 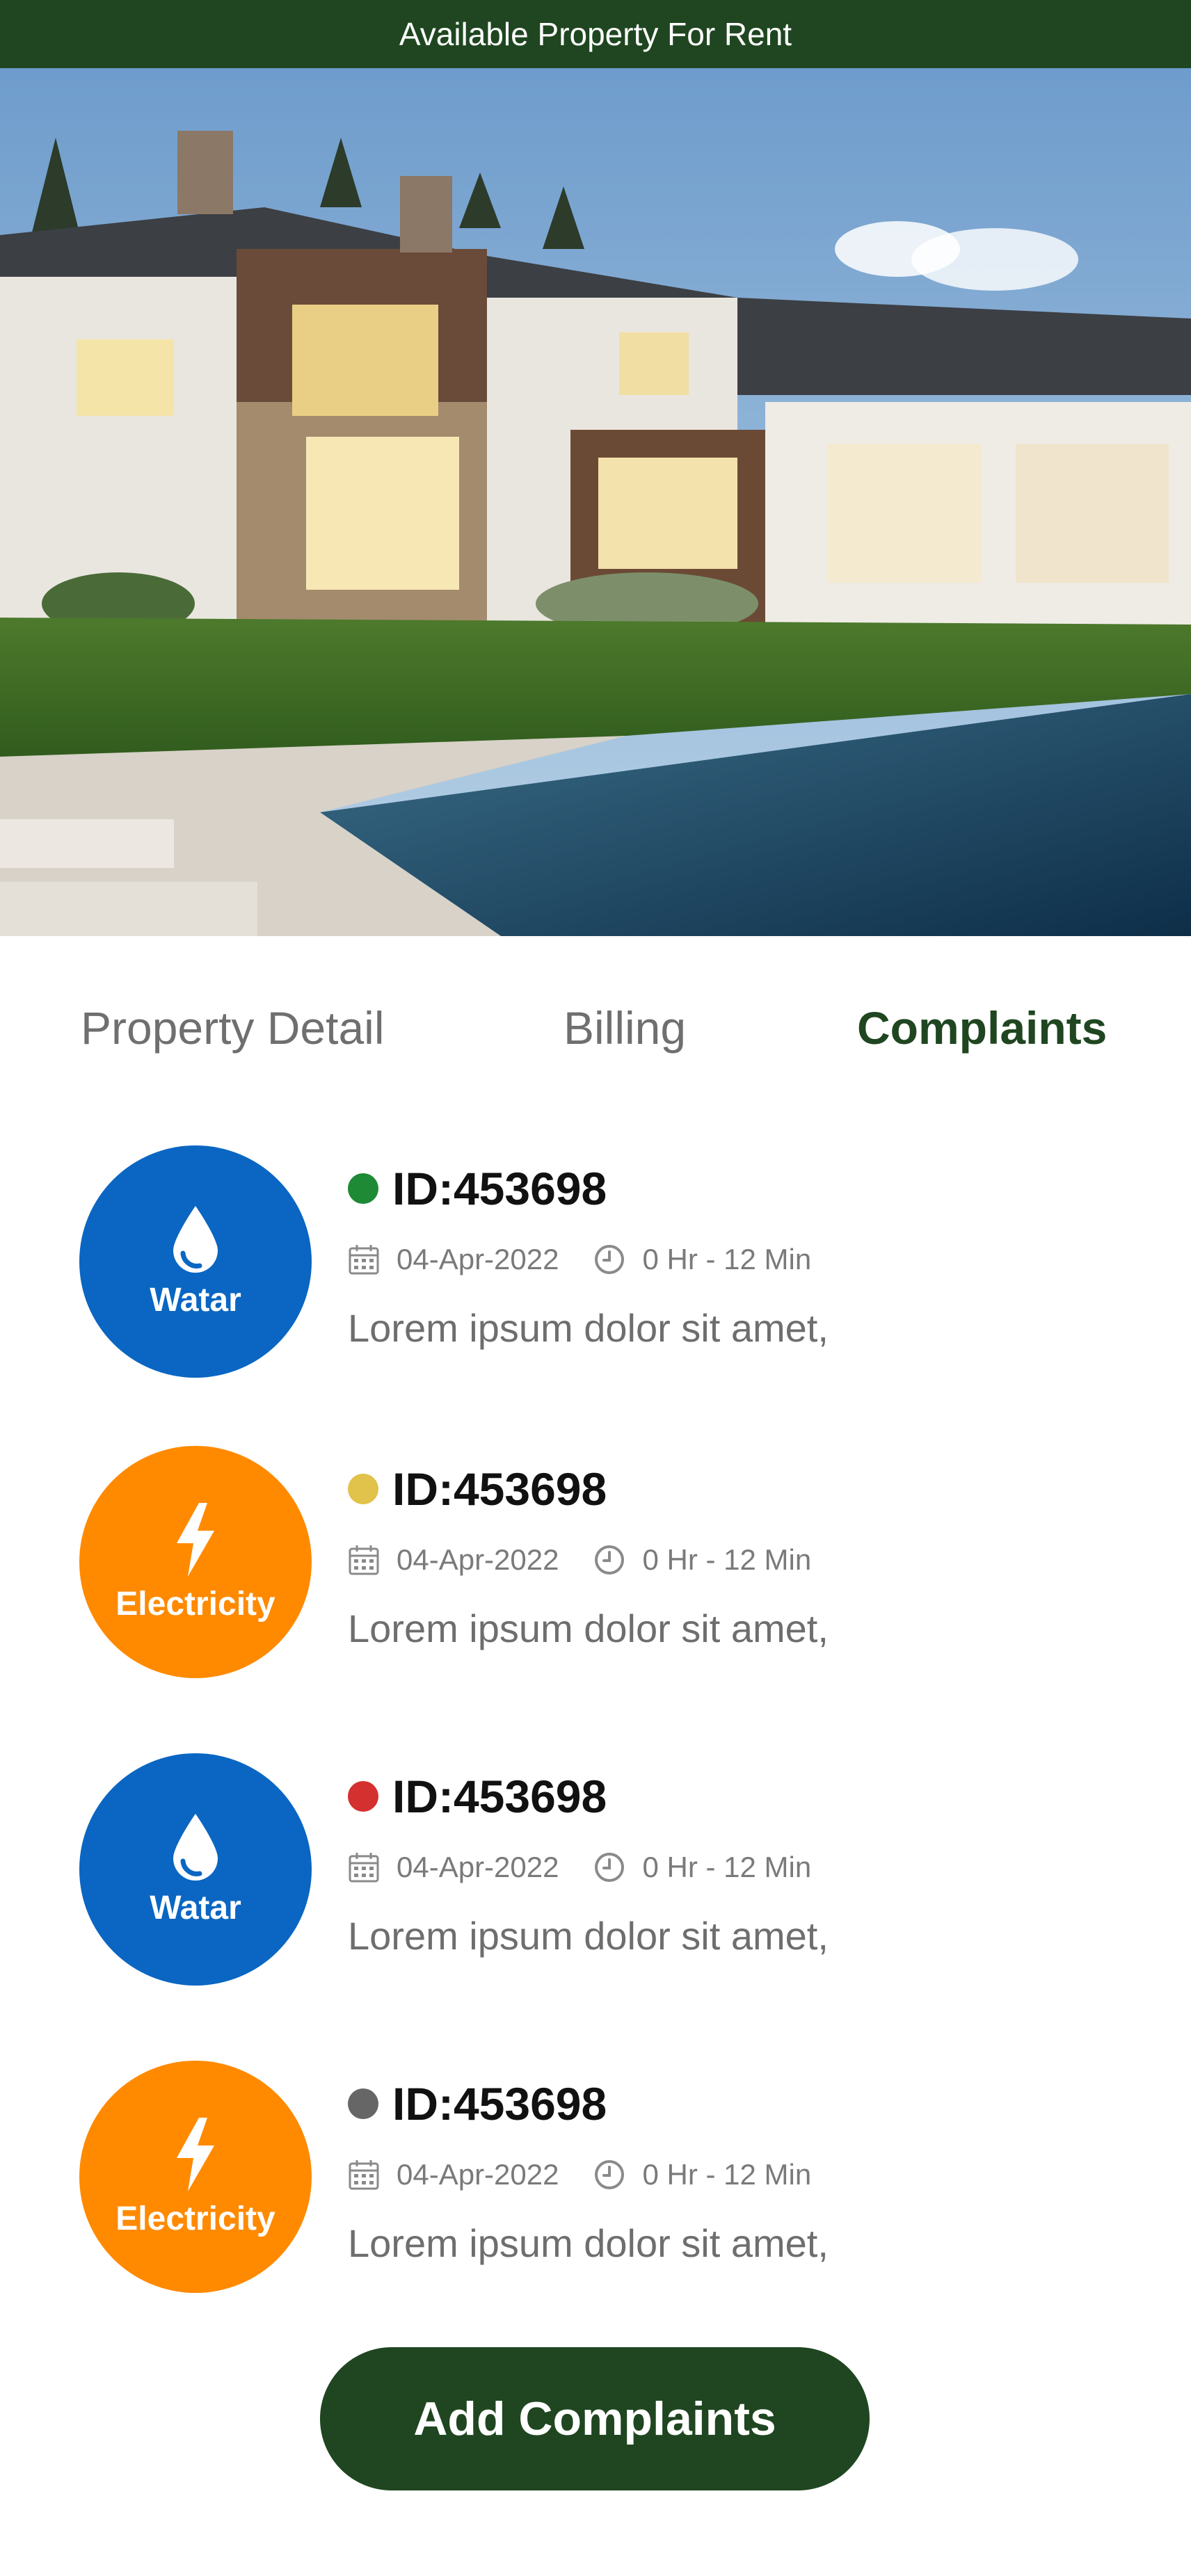 What do you see at coordinates (233, 1027) in the screenshot?
I see `tab-property-detail: Property Detail` at bounding box center [233, 1027].